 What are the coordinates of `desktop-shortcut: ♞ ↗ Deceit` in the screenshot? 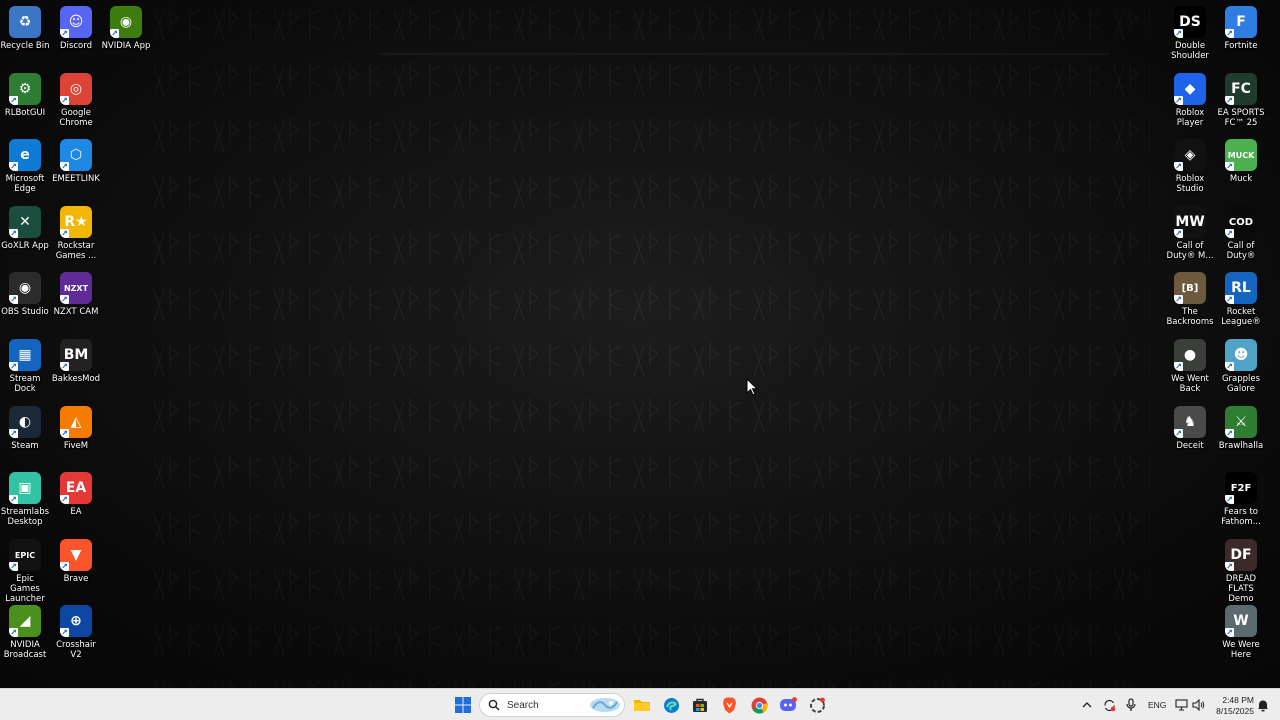 It's located at (1190, 435).